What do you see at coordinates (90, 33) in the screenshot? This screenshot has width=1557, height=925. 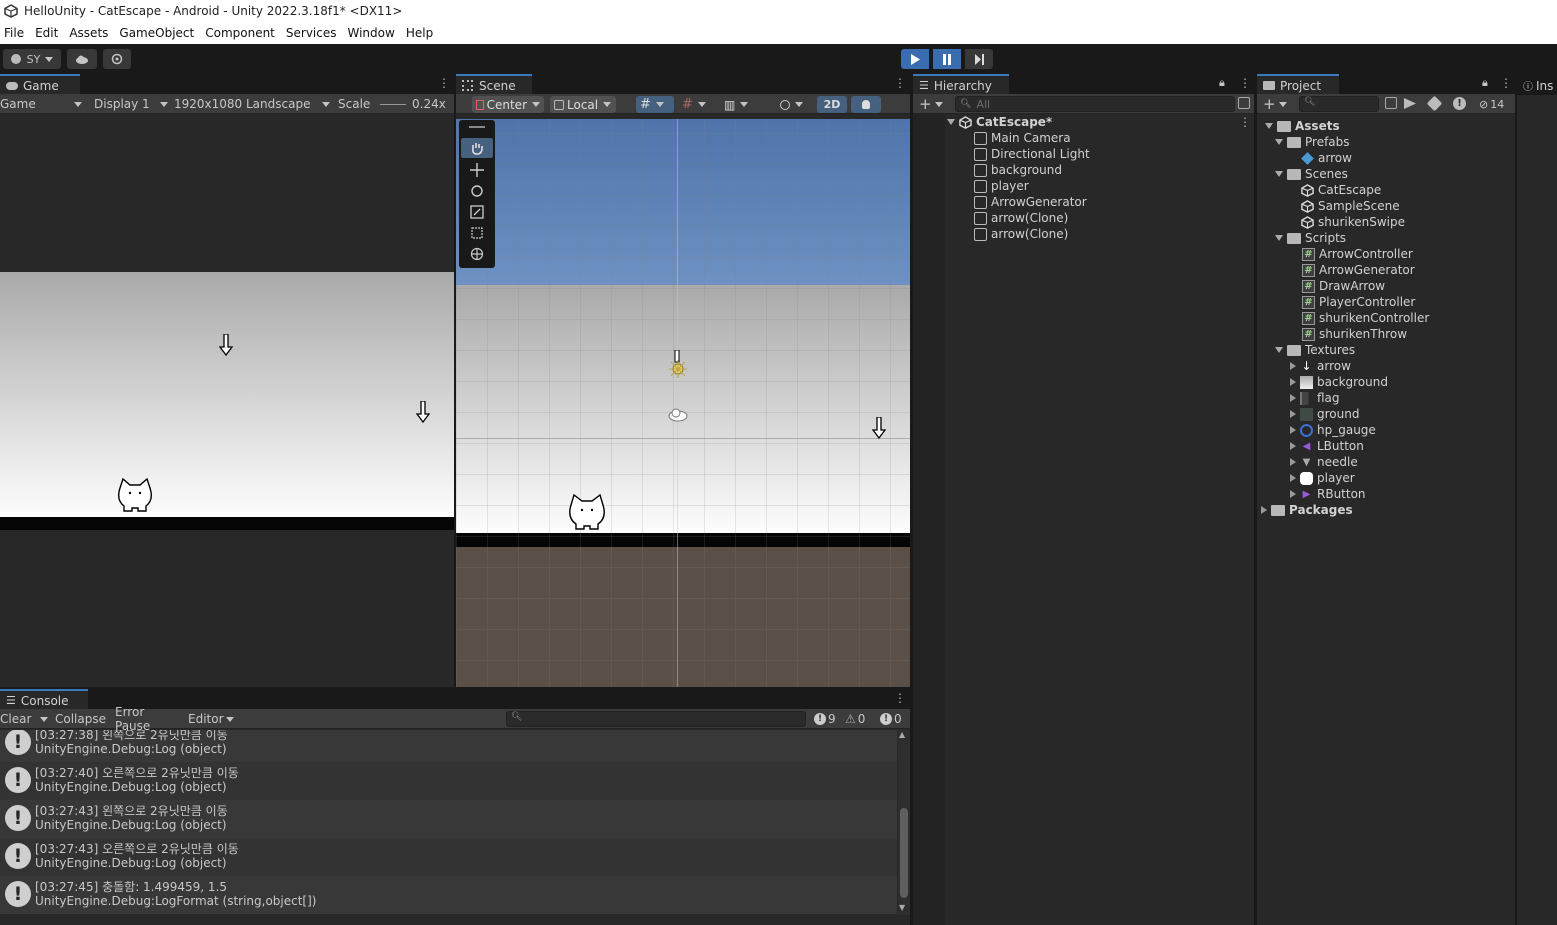 I see `menu-assets: Assets` at bounding box center [90, 33].